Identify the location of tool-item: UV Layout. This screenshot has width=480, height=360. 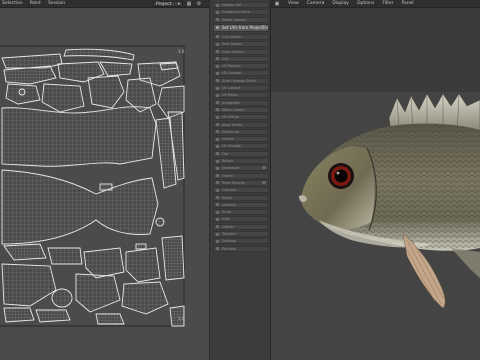
(241, 88).